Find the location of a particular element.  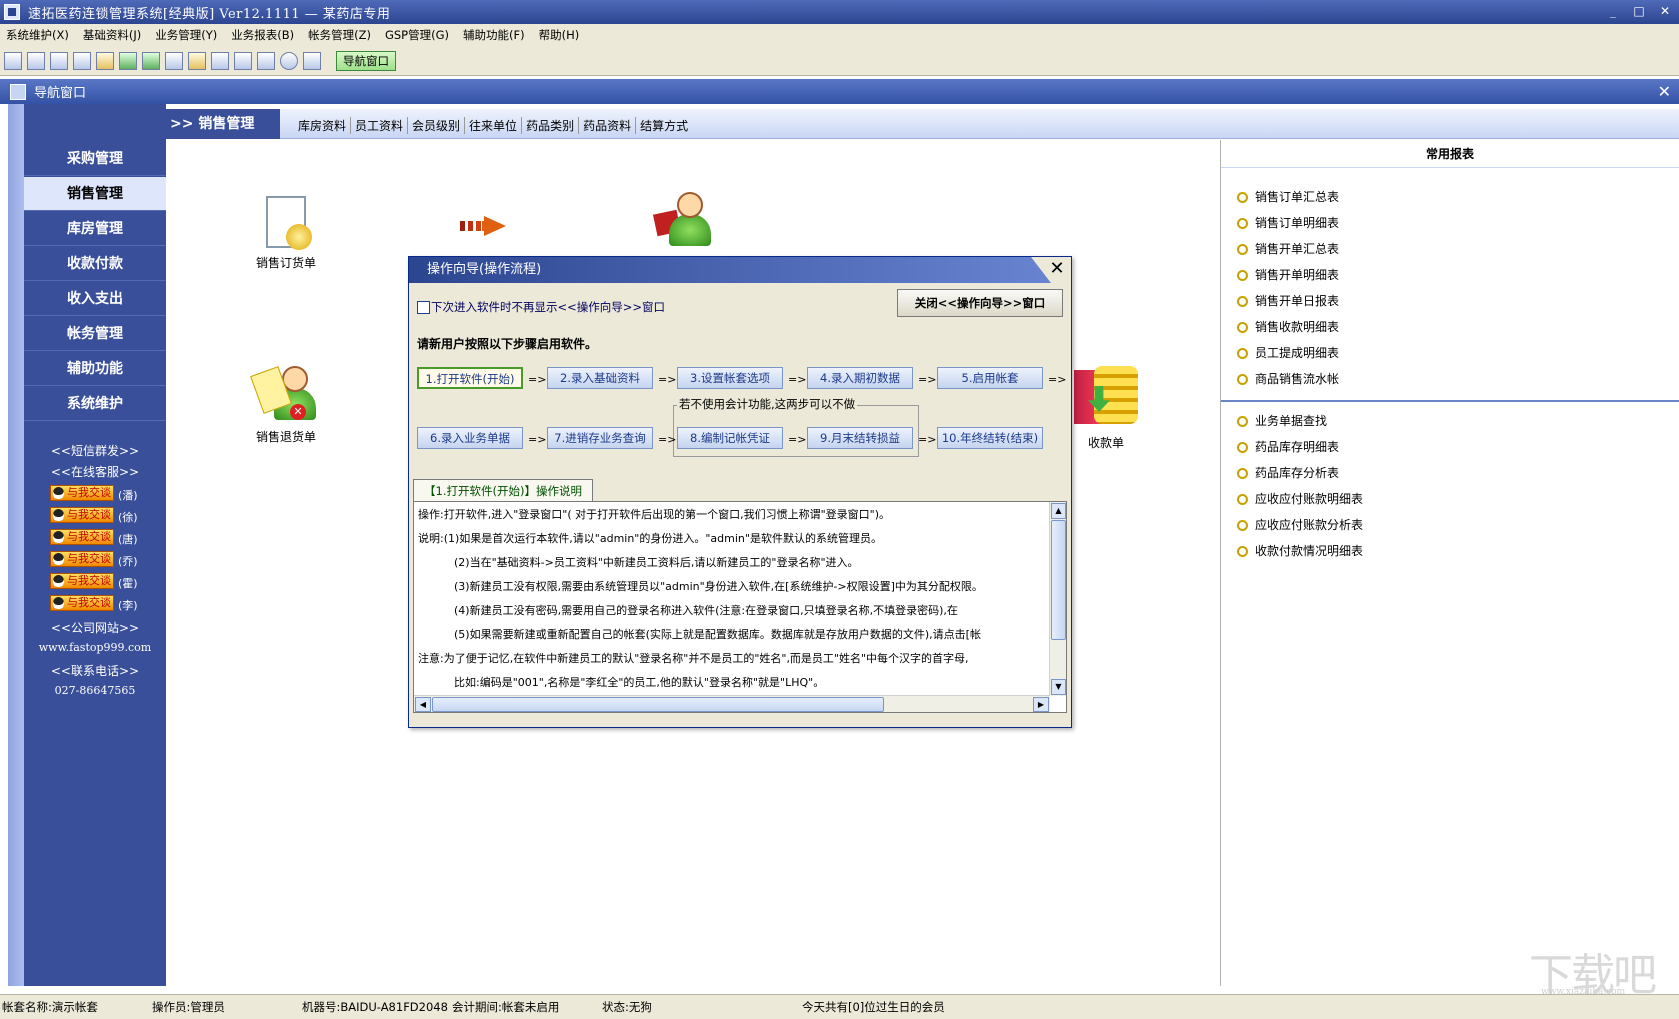

step-10-button: 10.年终结转(结束) is located at coordinates (990, 438).